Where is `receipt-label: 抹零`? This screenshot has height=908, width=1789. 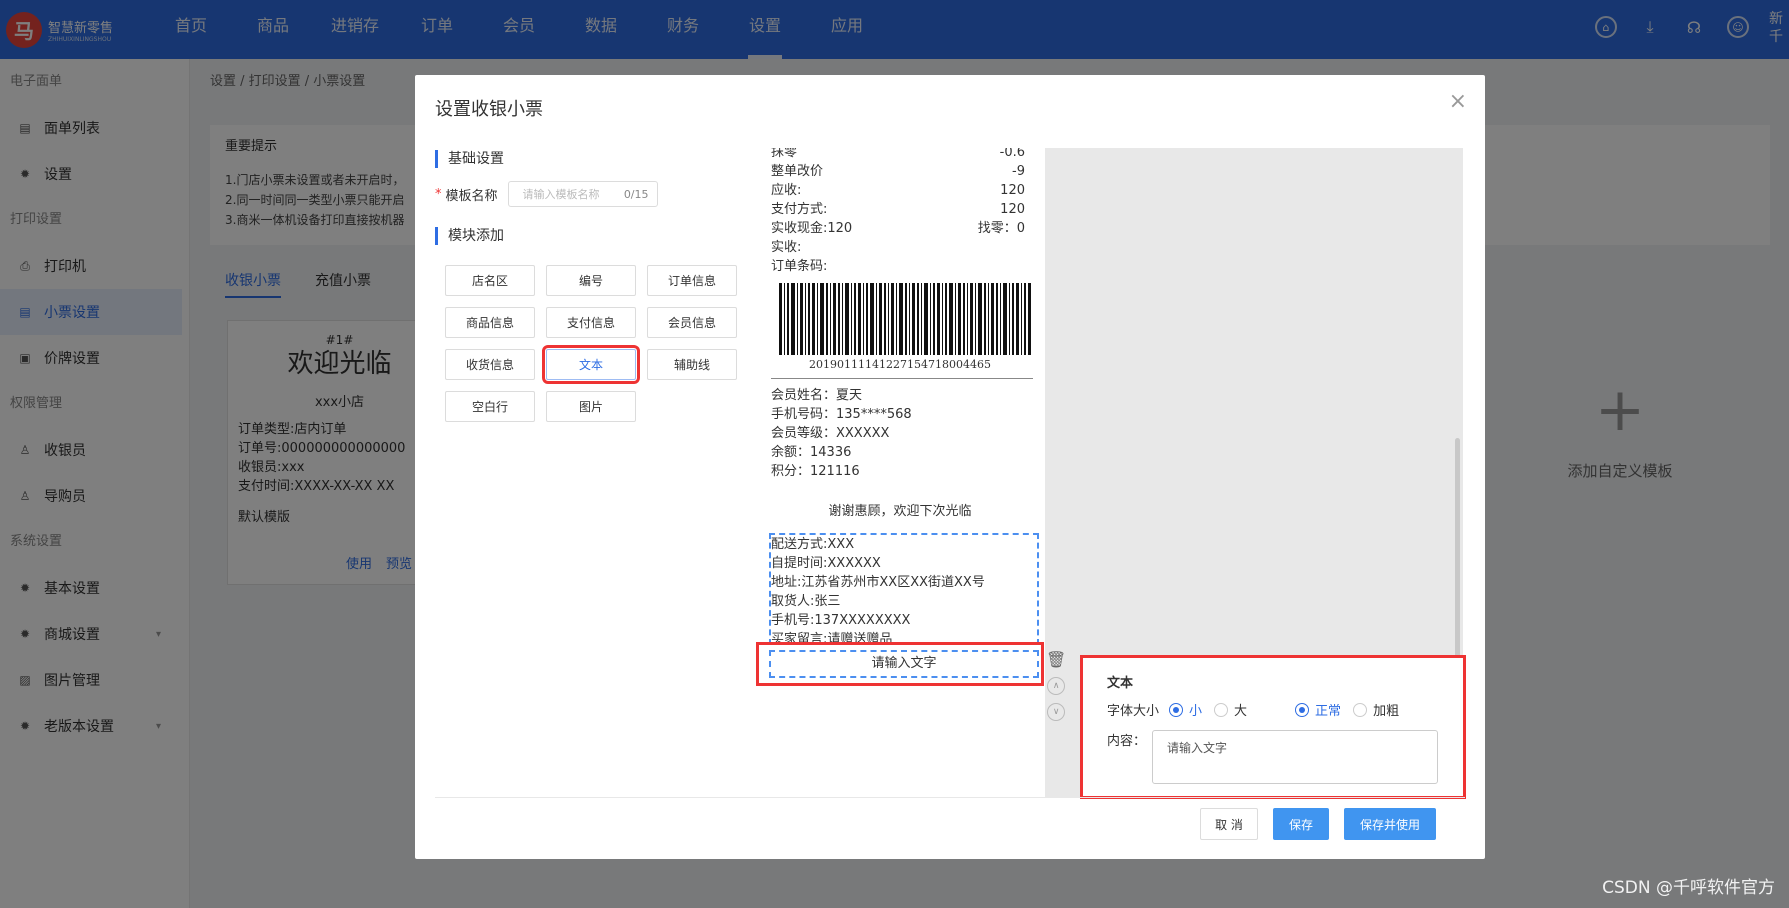 receipt-label: 抹零 is located at coordinates (784, 154).